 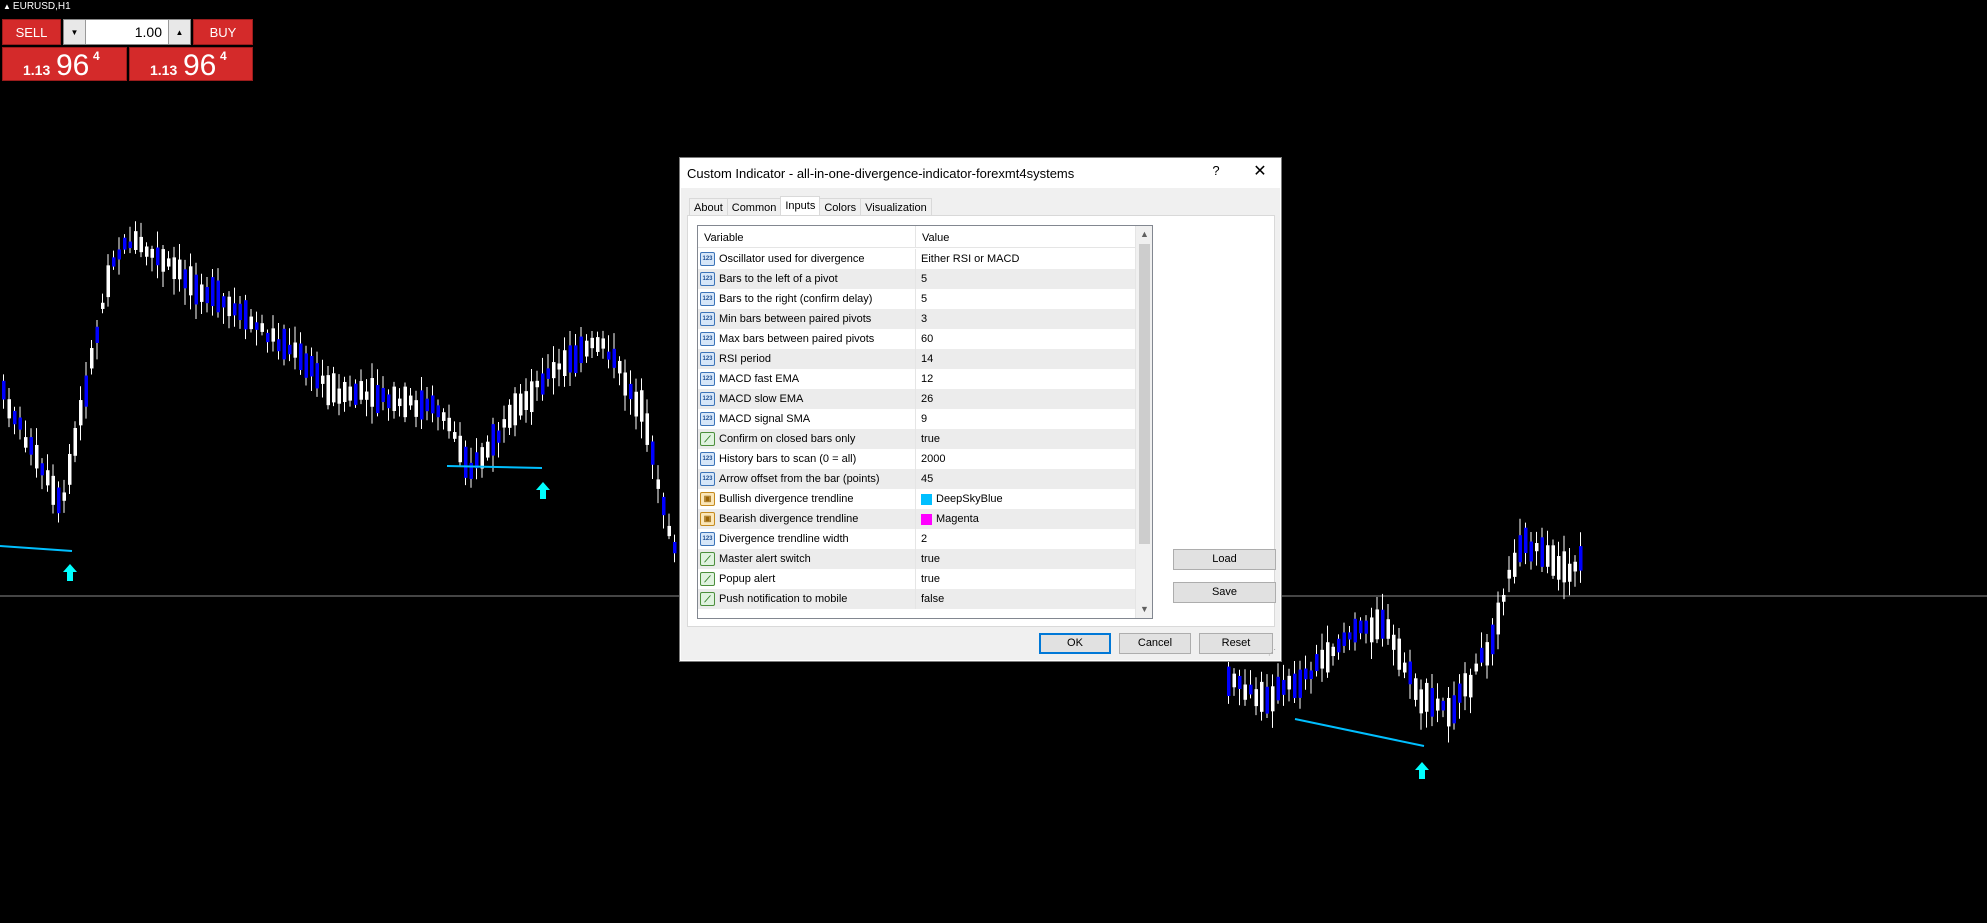 I want to click on value-cell: DeepSkyBlue, so click(x=1025, y=499).